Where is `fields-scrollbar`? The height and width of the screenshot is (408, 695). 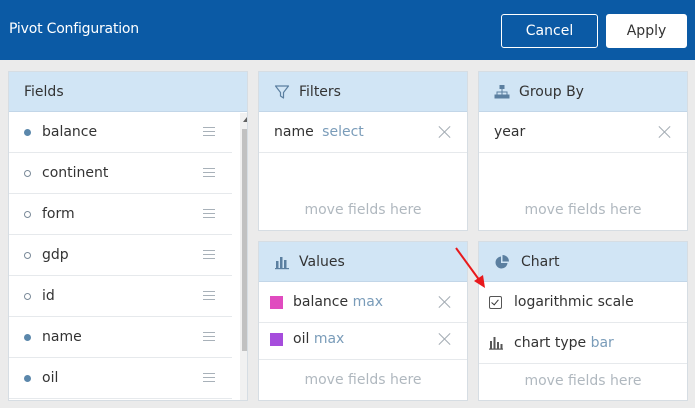 fields-scrollbar is located at coordinates (243, 256).